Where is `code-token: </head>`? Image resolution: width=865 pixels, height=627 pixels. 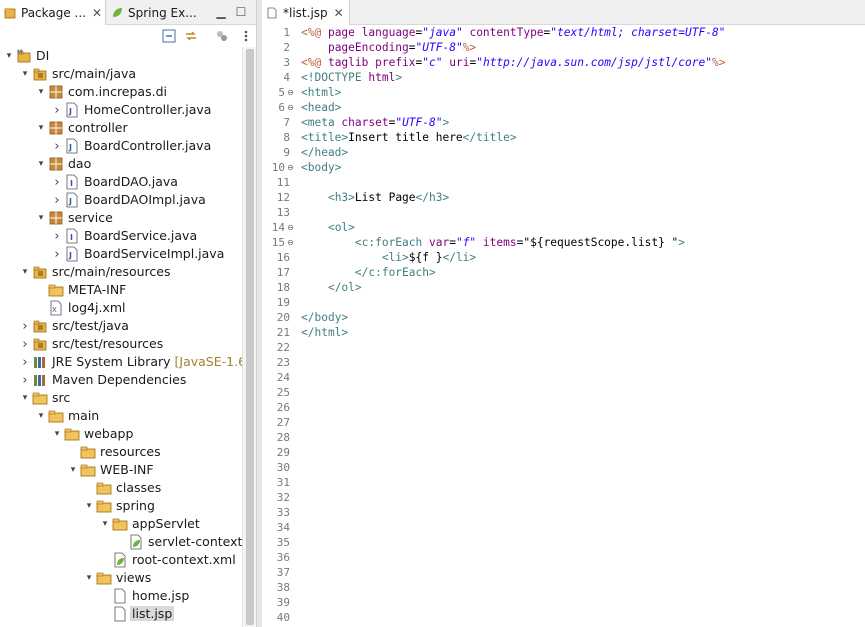 code-token: </head> is located at coordinates (325, 152).